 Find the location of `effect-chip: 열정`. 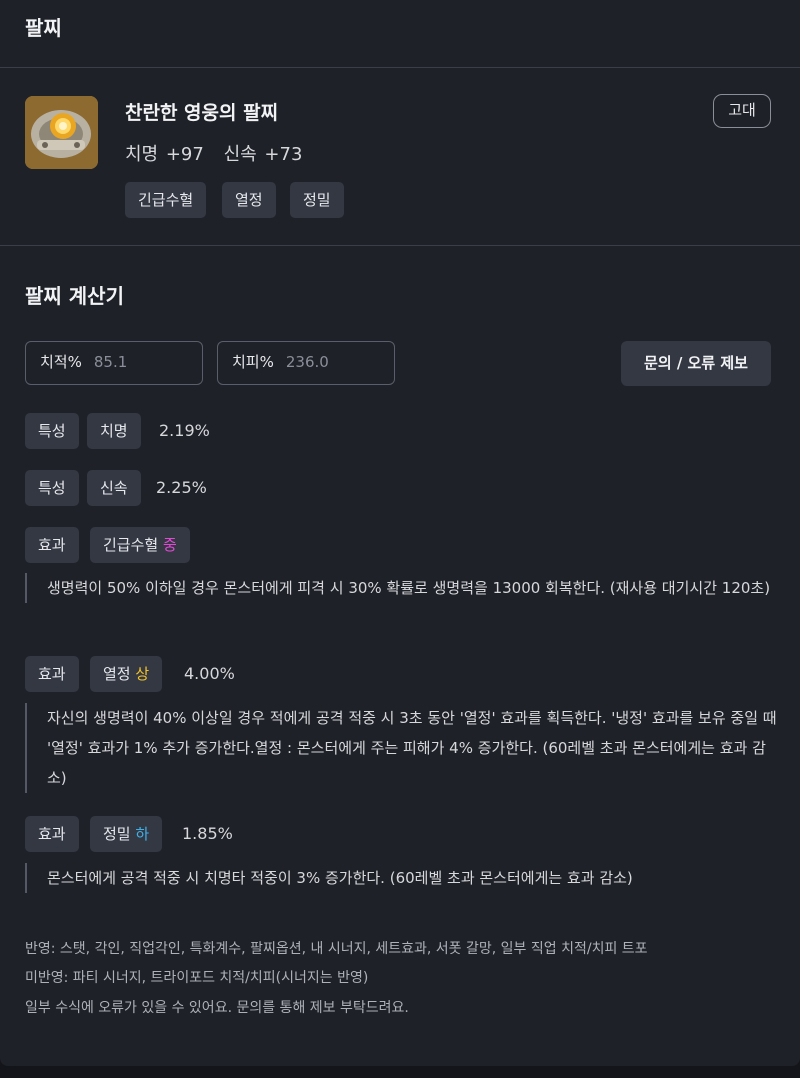

effect-chip: 열정 is located at coordinates (249, 200).